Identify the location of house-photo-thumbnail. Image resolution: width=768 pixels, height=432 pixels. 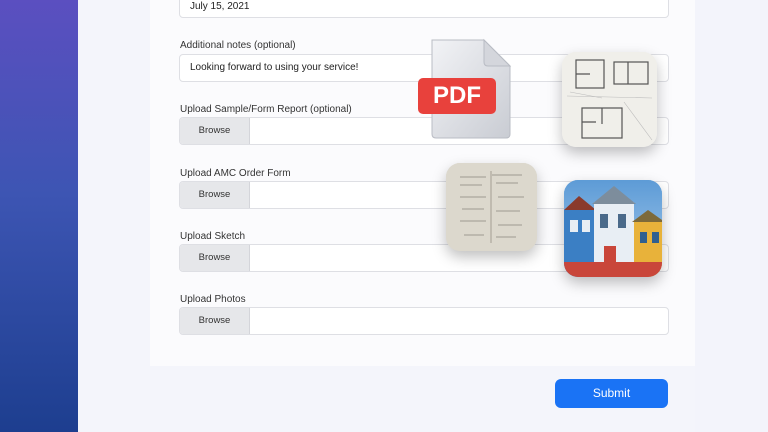
(613, 228).